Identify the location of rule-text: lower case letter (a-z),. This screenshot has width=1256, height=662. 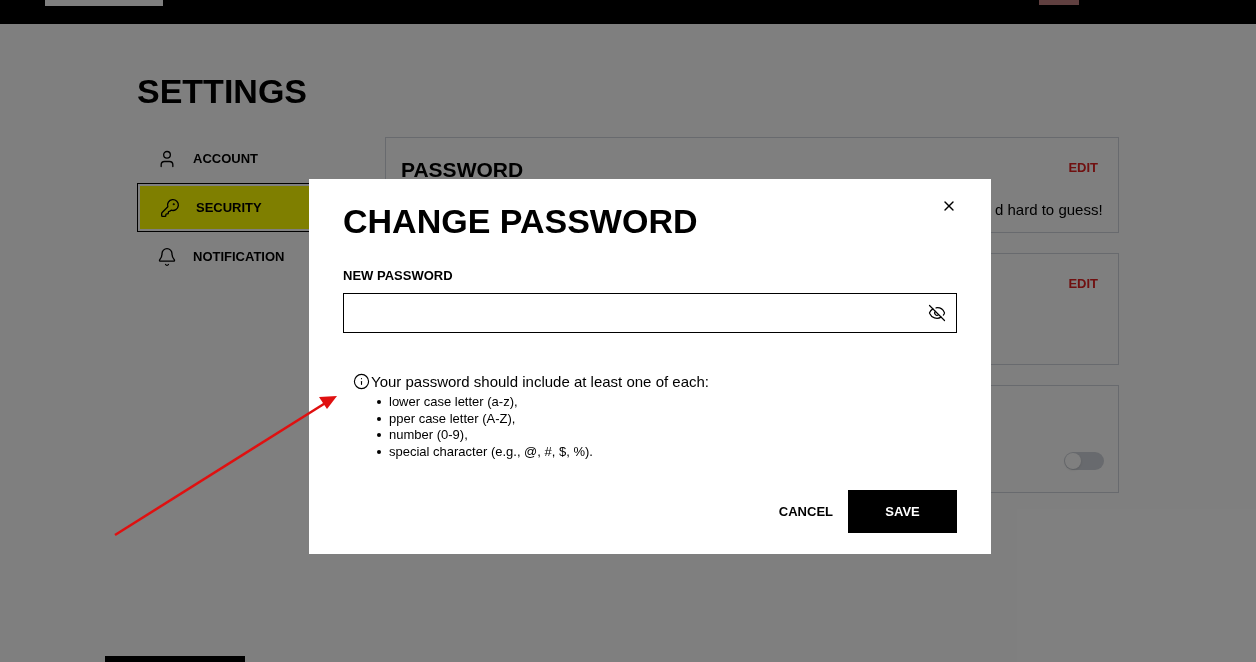
(453, 402).